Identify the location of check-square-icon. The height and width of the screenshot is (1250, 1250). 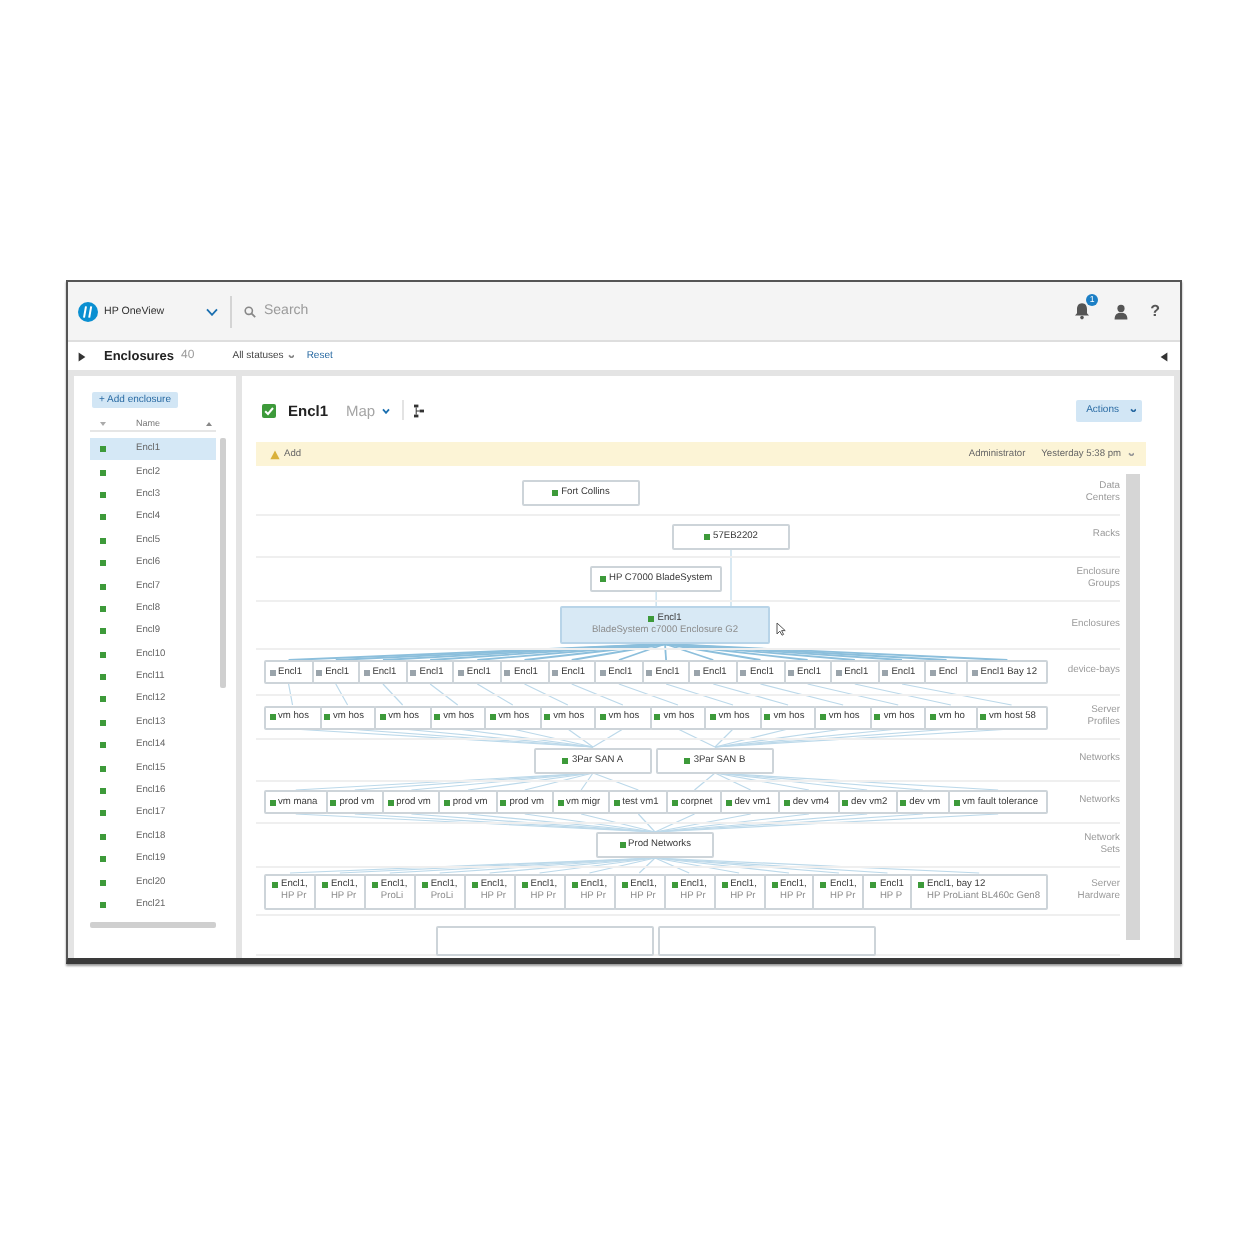
(269, 410).